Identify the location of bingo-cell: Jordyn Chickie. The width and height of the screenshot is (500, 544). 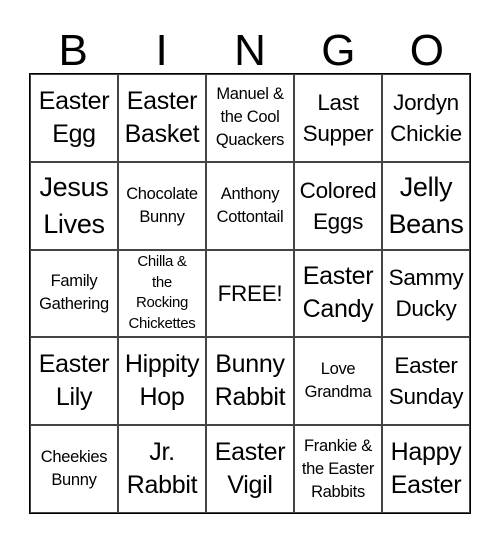
(426, 118).